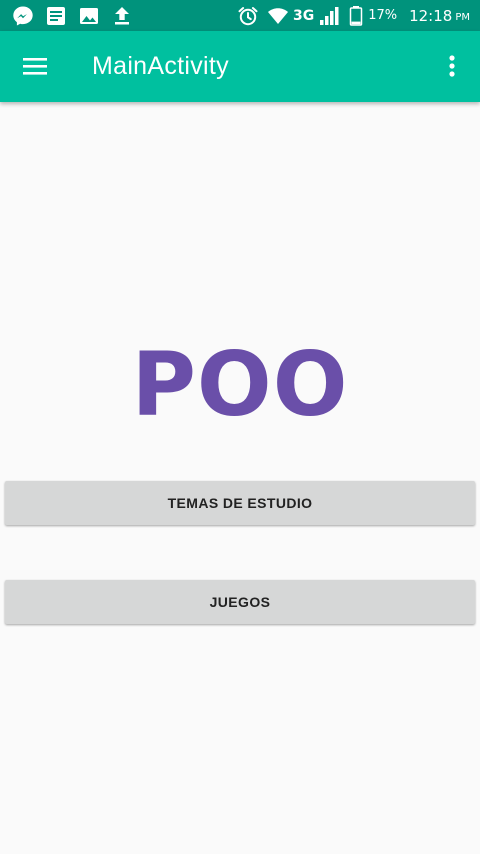 This screenshot has width=480, height=854. What do you see at coordinates (462, 17) in the screenshot?
I see `clock-ampm: PM` at bounding box center [462, 17].